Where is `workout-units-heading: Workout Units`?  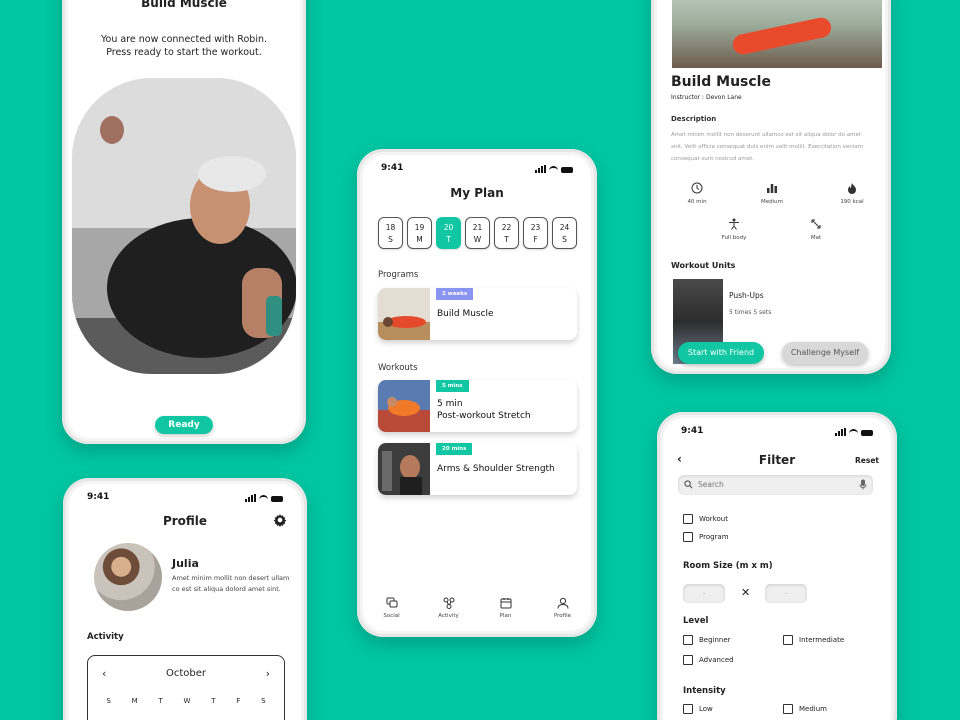
workout-units-heading: Workout Units is located at coordinates (703, 265).